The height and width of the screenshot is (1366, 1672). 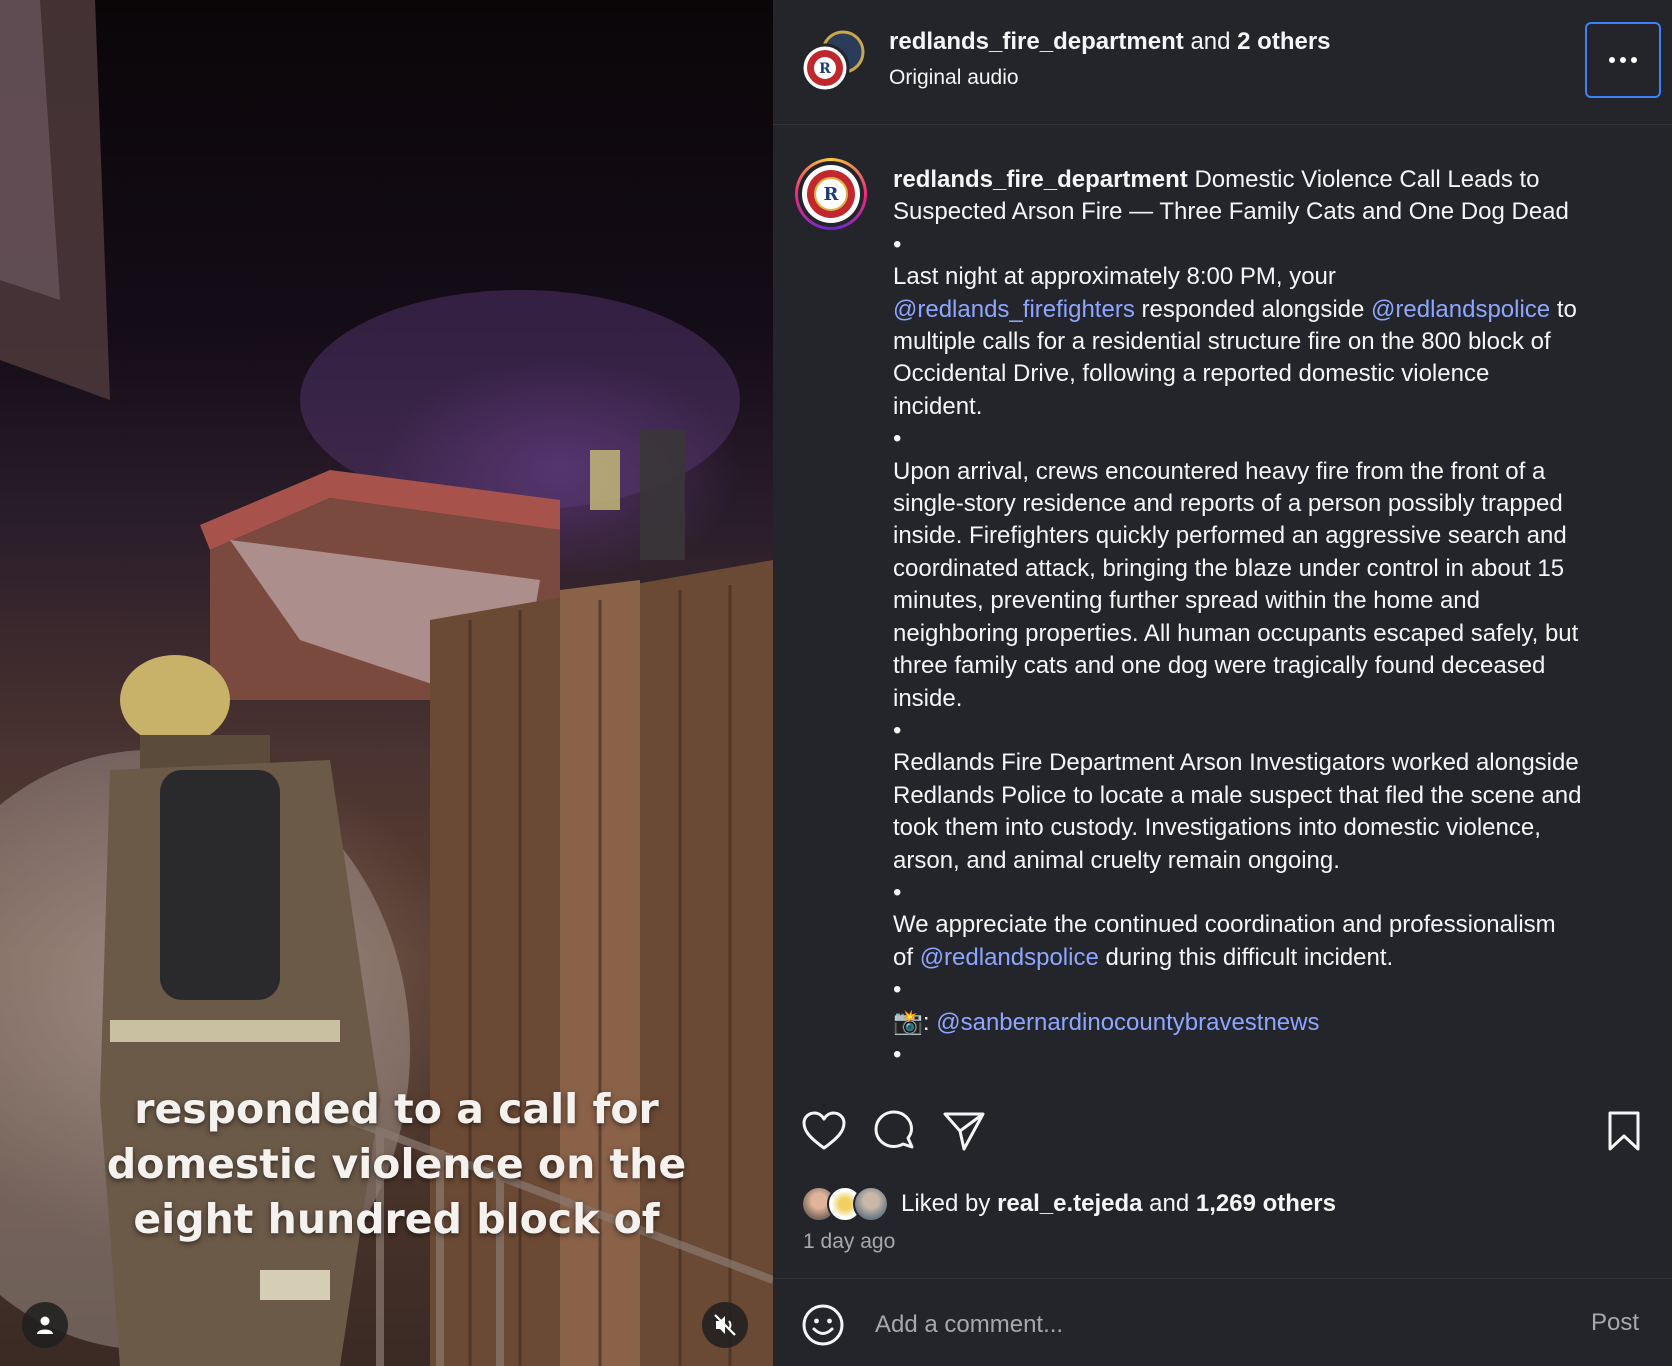 What do you see at coordinates (928, 698) in the screenshot?
I see `caption-line: inside.` at bounding box center [928, 698].